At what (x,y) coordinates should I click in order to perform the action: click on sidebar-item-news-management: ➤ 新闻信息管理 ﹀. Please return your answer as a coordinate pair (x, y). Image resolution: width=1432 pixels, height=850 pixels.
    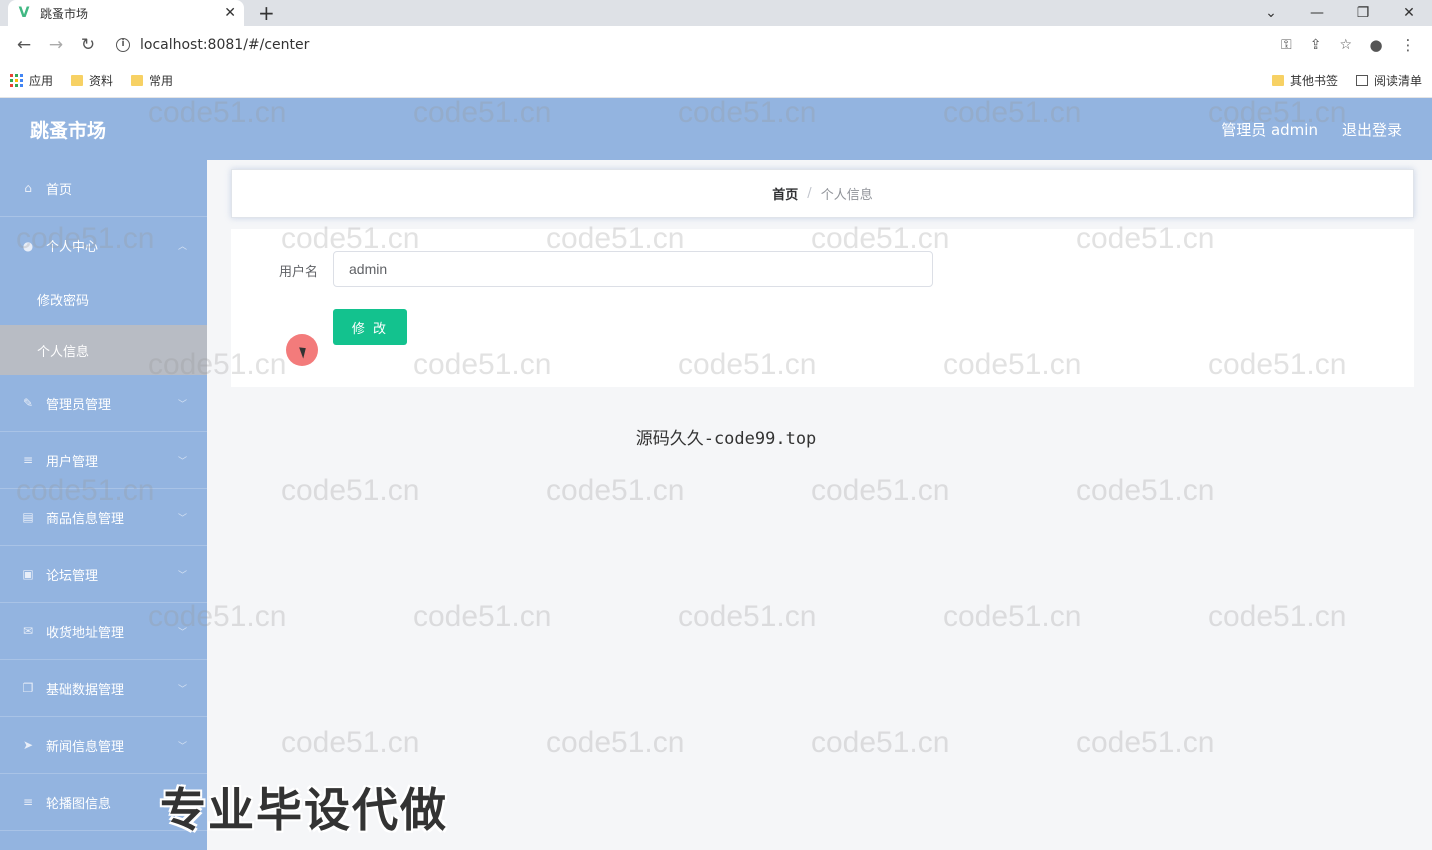
    Looking at the image, I should click on (103, 745).